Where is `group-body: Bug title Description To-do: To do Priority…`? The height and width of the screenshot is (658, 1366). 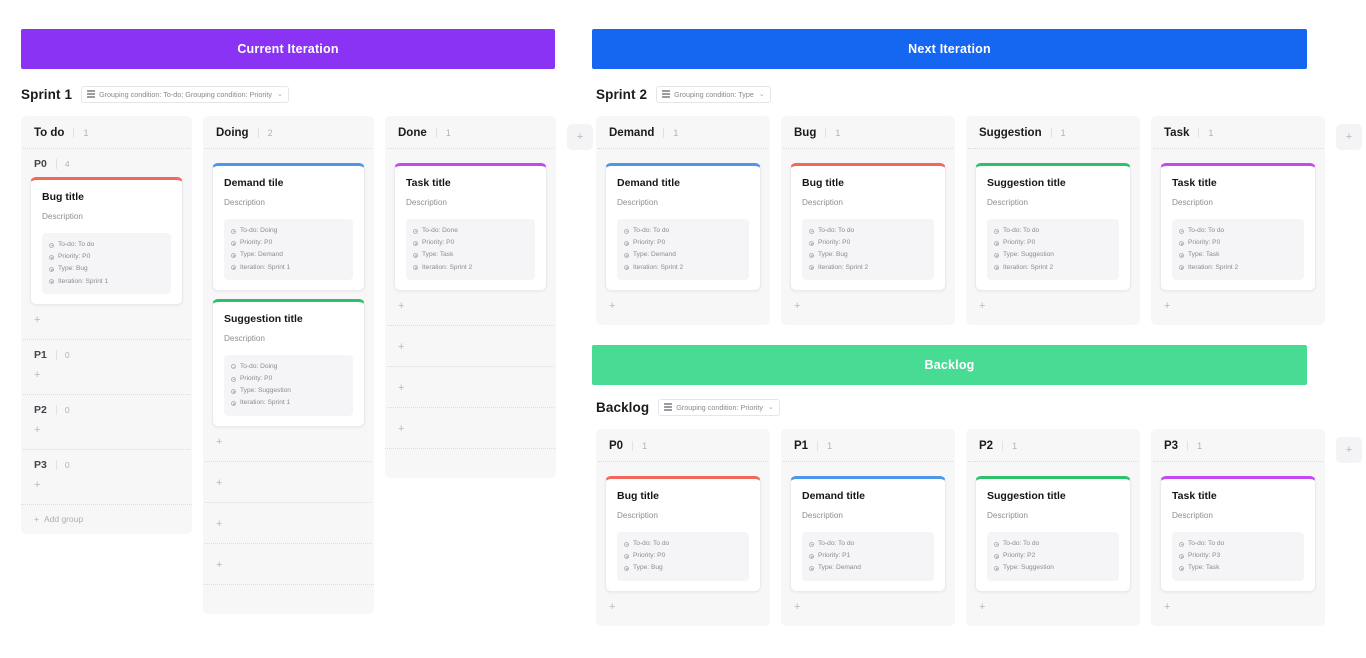
group-body: Bug title Description To-do: To do Priority… is located at coordinates (868, 244).